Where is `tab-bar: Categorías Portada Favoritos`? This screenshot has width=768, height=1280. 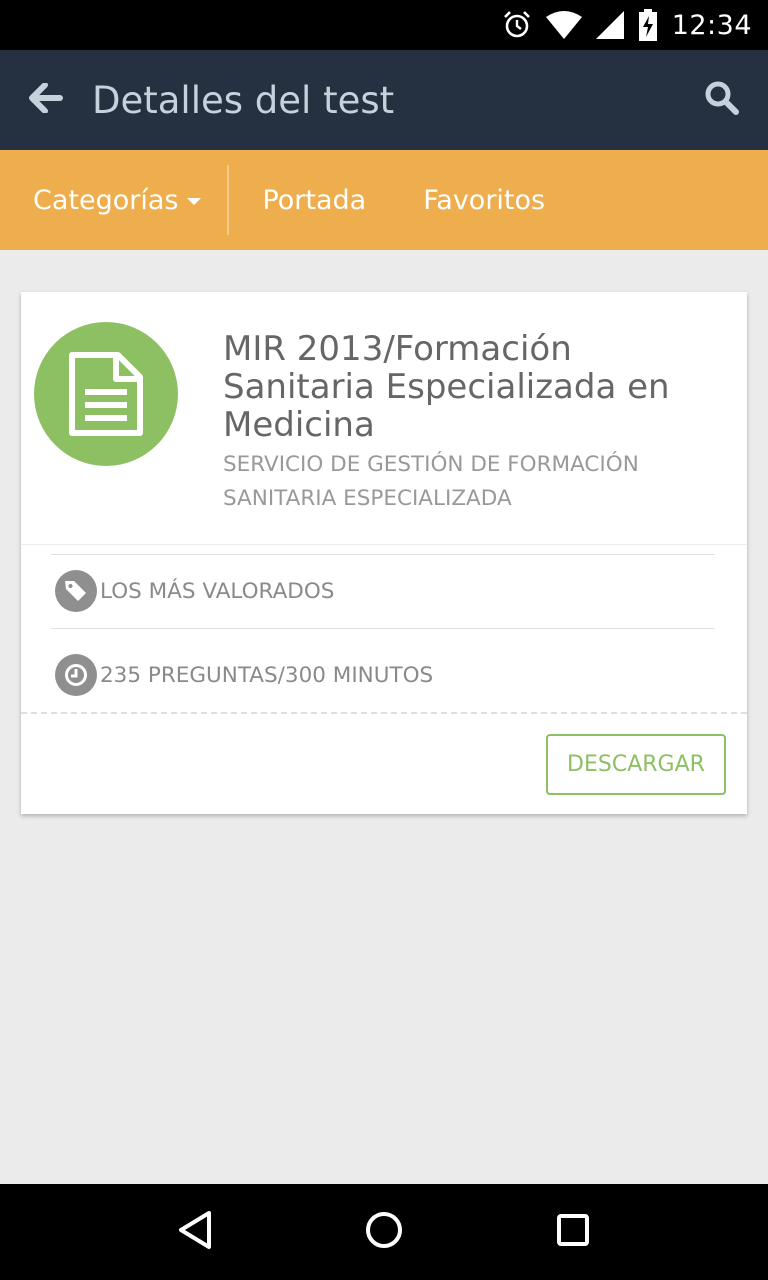 tab-bar: Categorías Portada Favoritos is located at coordinates (384, 200).